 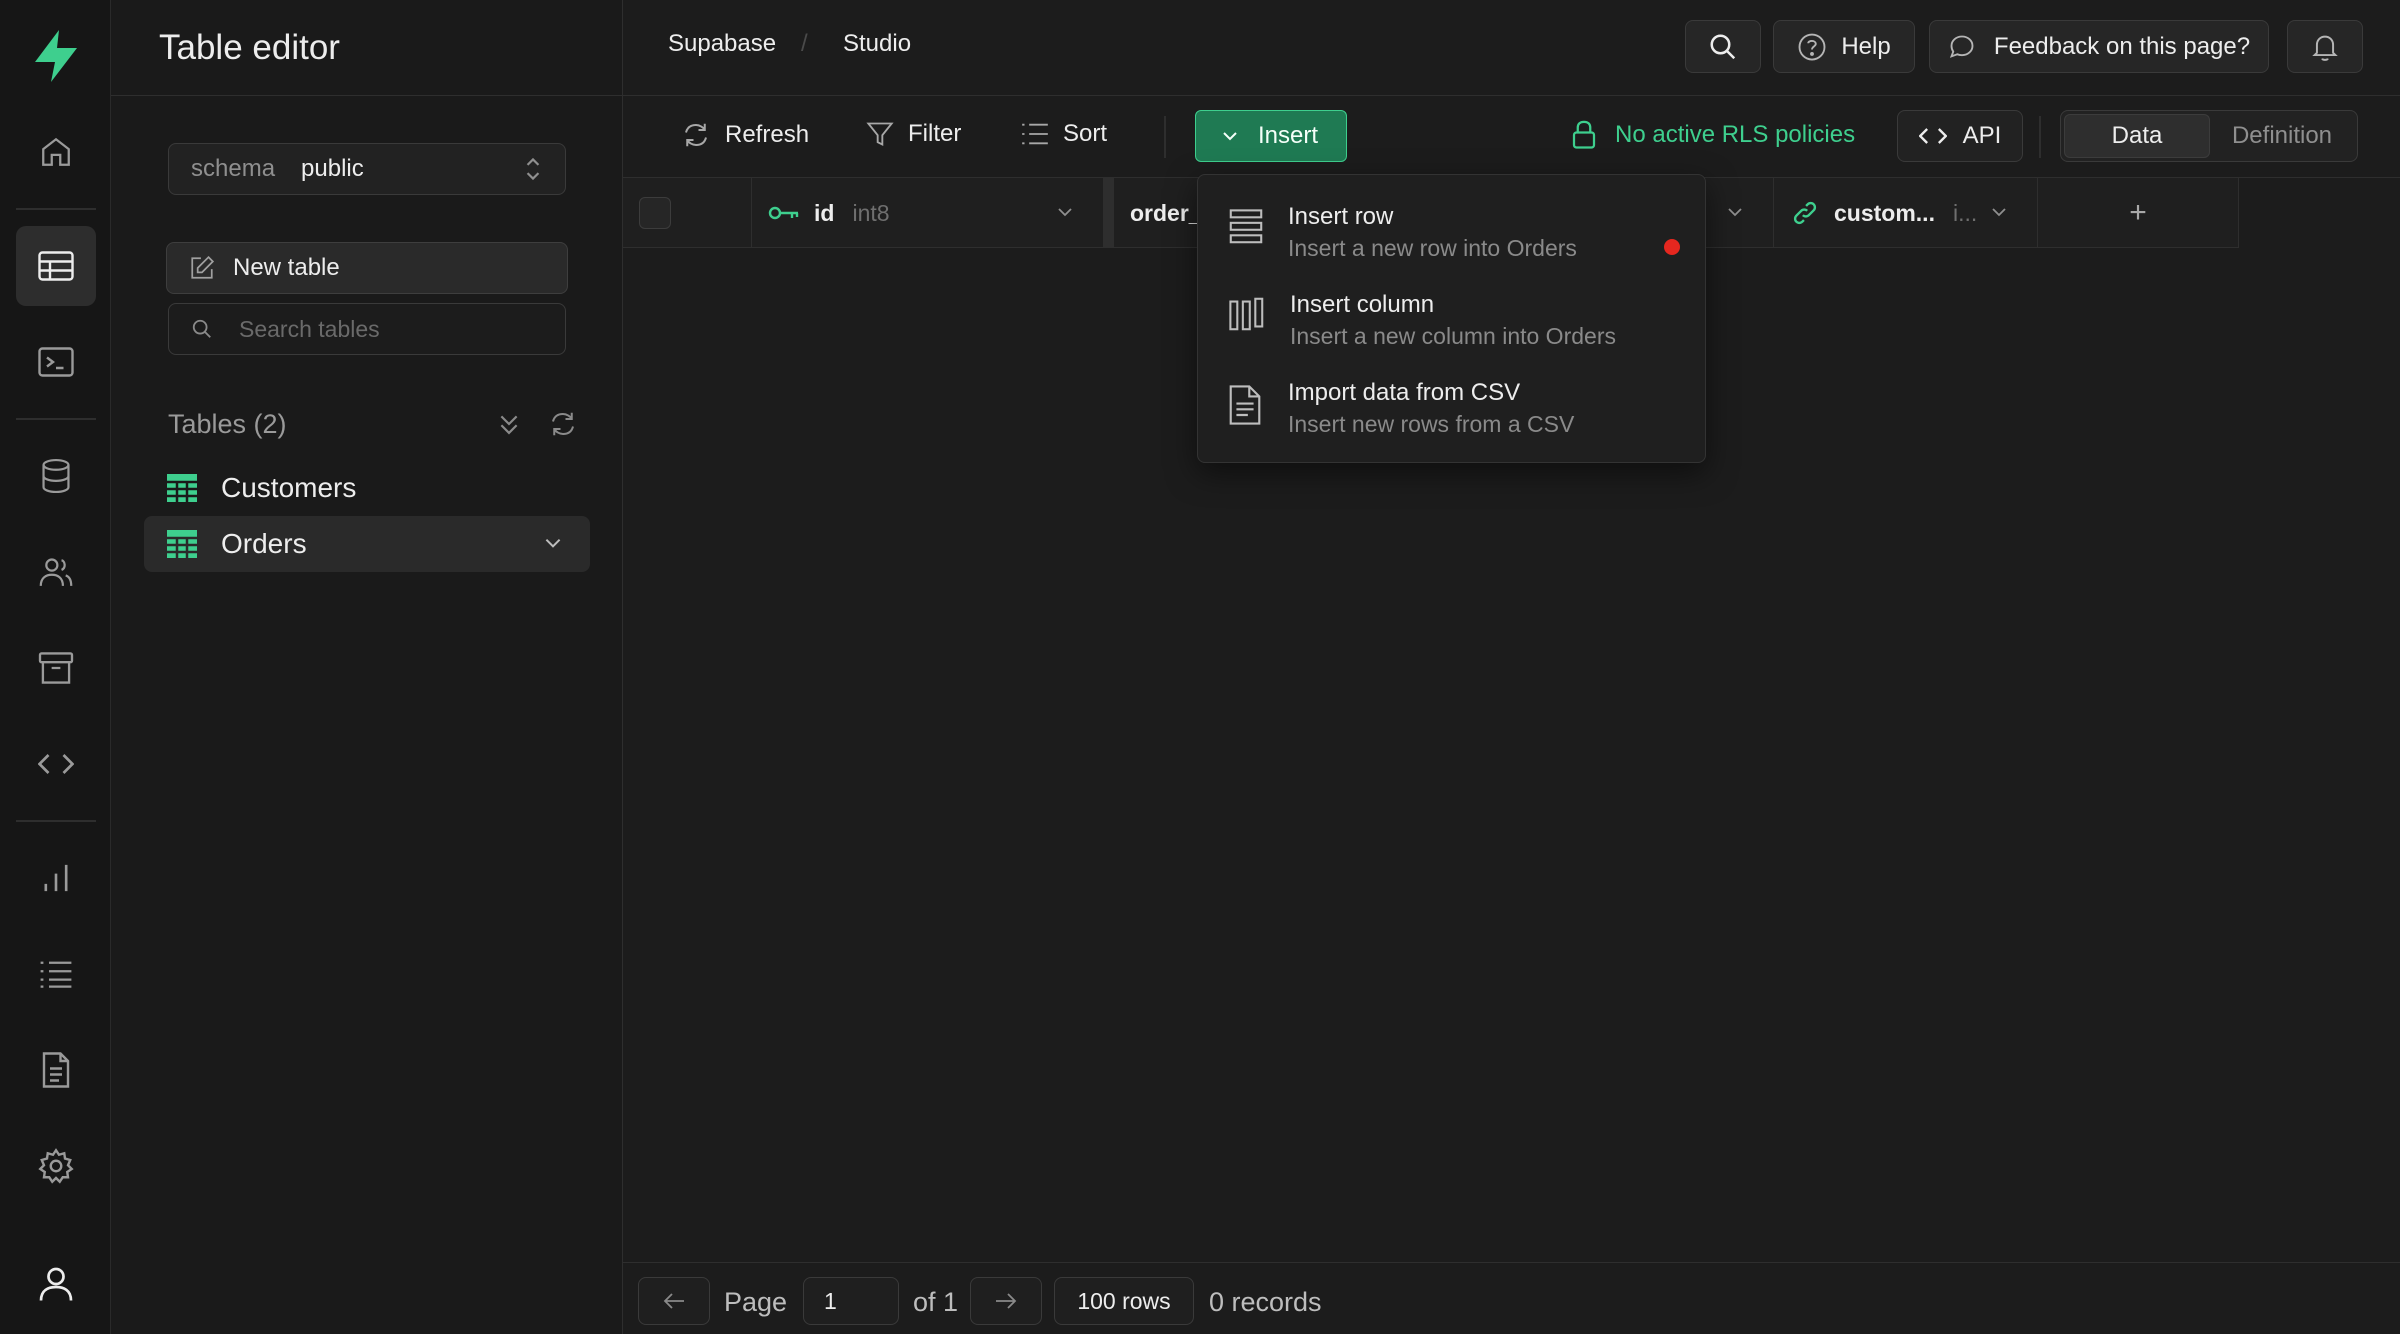 I want to click on feedback-button: Feedback on this page?, so click(x=2099, y=46).